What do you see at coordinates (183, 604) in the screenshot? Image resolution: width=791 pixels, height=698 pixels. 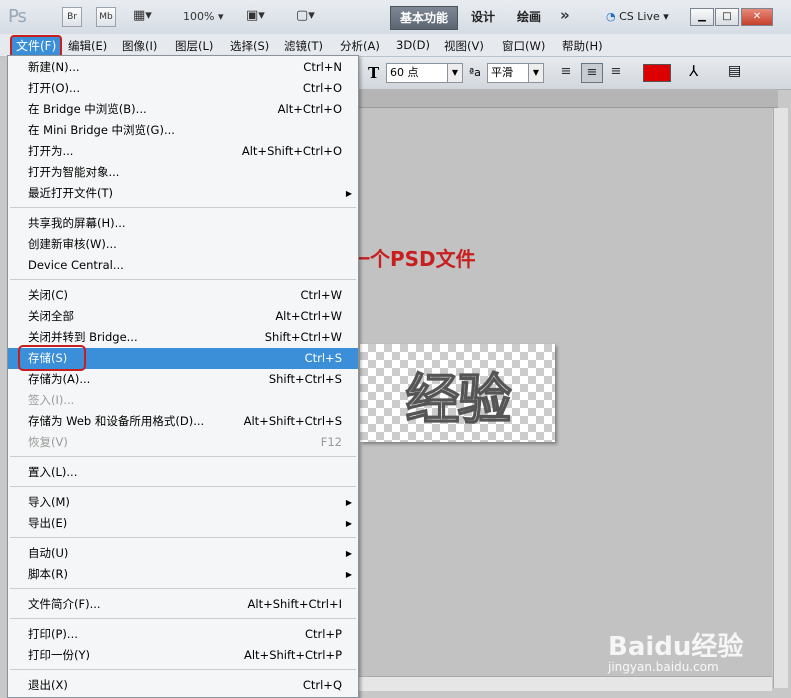 I see `menu-item-file-info: 文件简介(F)... Alt+Shift+Ctrl+I` at bounding box center [183, 604].